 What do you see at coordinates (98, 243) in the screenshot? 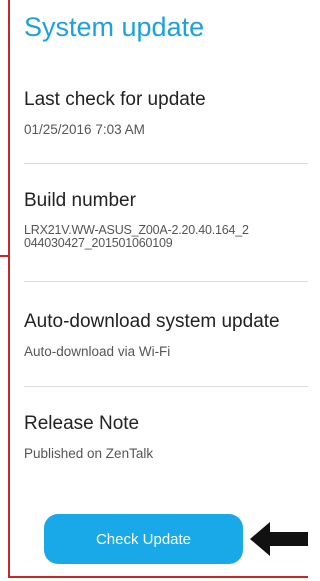
I see `setting-summary-line-2: 044030427_201501060109` at bounding box center [98, 243].